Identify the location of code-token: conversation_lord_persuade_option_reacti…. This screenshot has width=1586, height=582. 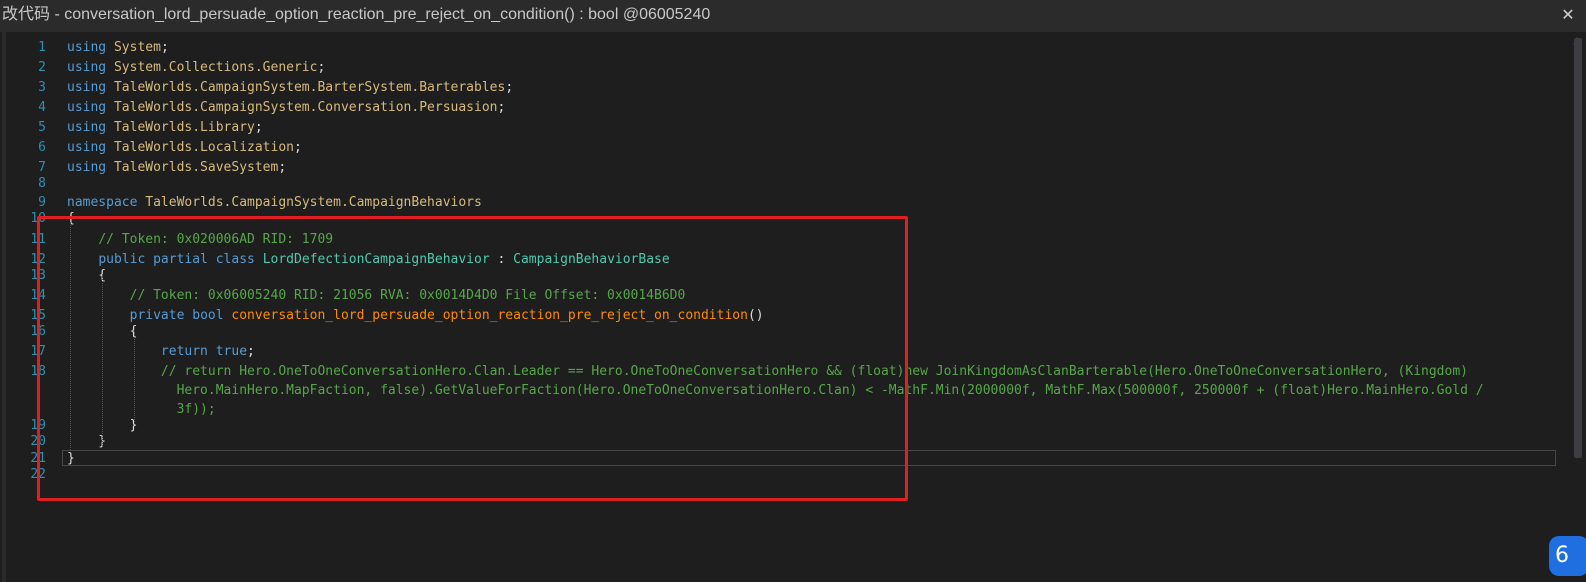
(489, 315).